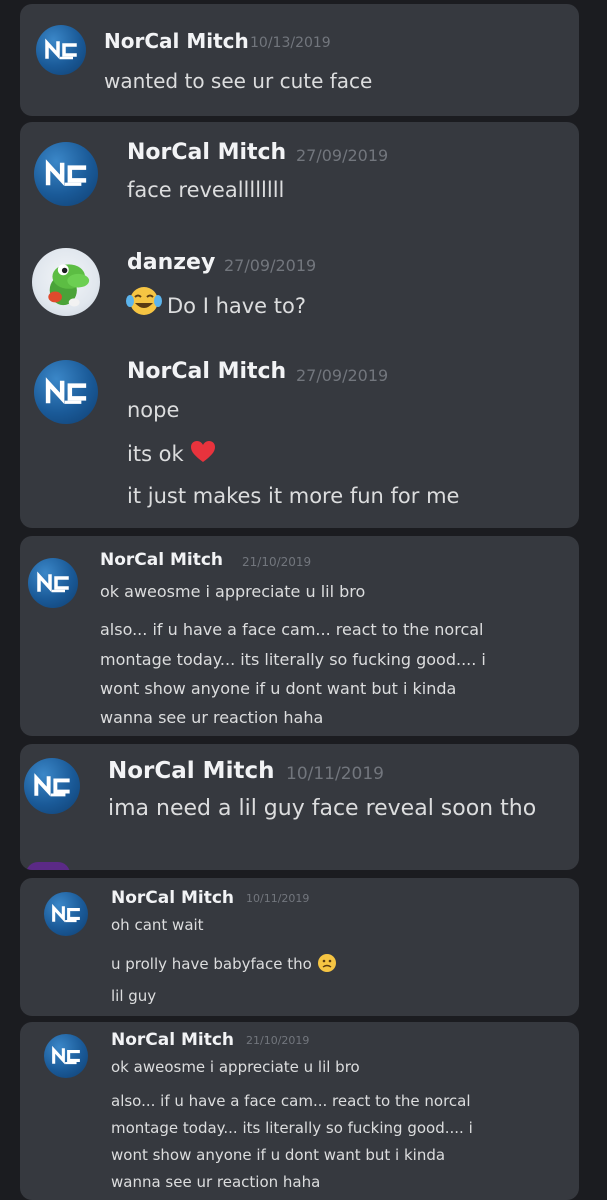 The height and width of the screenshot is (1200, 607). I want to click on message-text: its ok, so click(171, 453).